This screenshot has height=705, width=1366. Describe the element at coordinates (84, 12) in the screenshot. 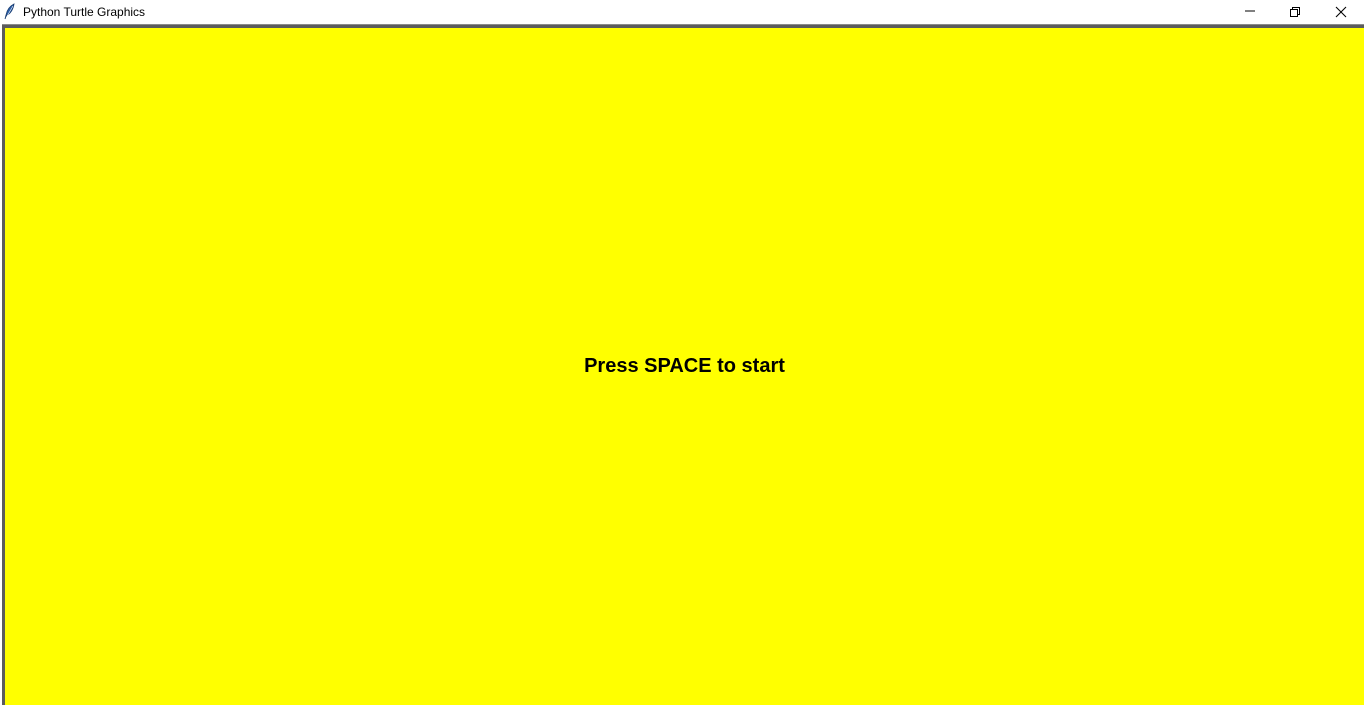

I see `window-title: Python Turtle Graphics` at that location.